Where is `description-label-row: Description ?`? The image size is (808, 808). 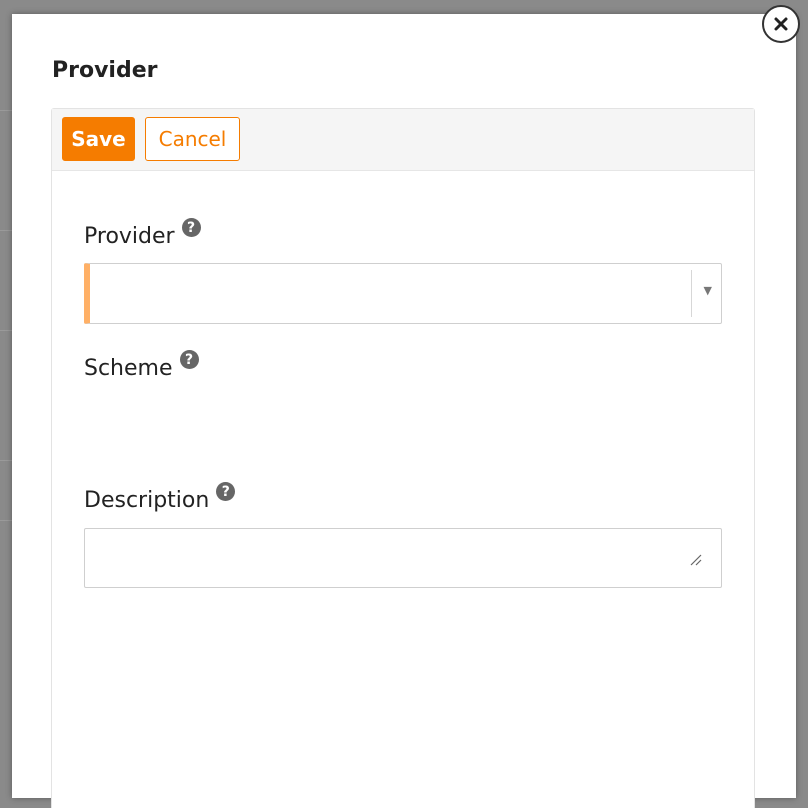 description-label-row: Description ? is located at coordinates (160, 497).